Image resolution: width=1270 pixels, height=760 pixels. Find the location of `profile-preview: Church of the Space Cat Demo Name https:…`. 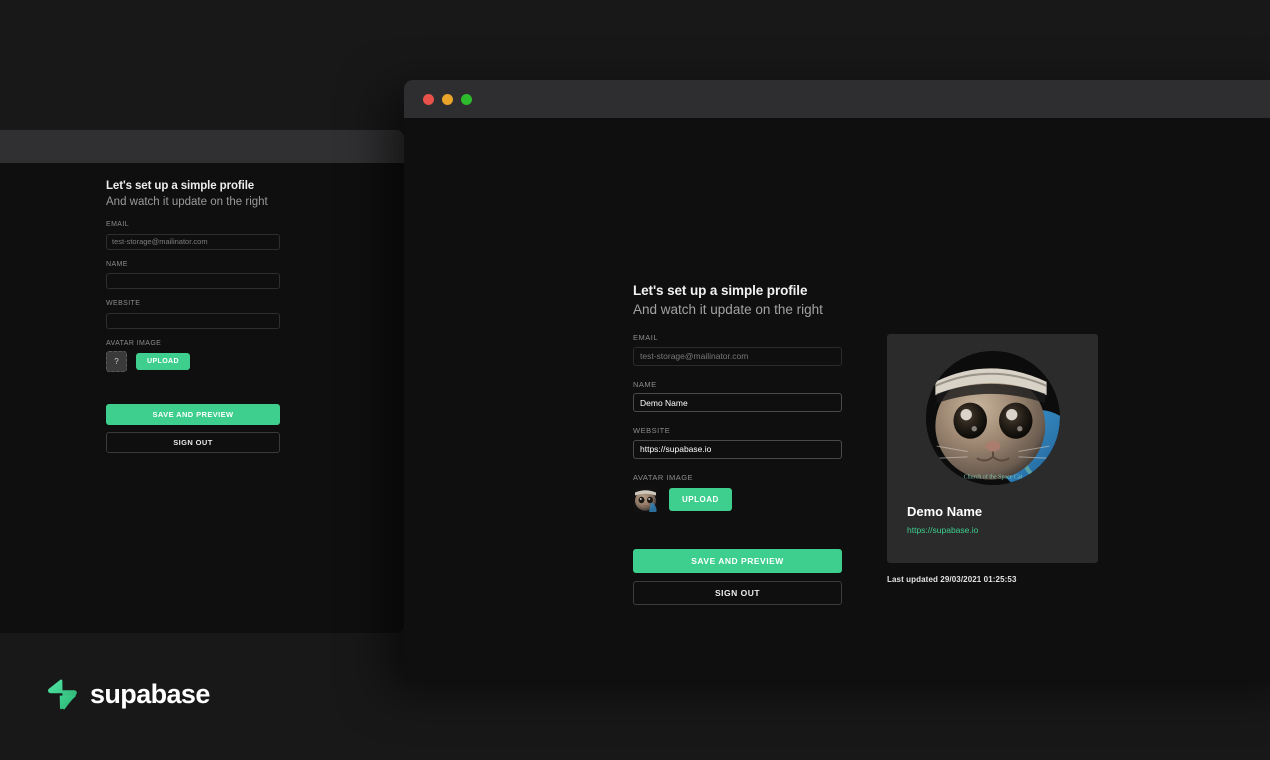

profile-preview: Church of the Space Cat Demo Name https:… is located at coordinates (992, 459).